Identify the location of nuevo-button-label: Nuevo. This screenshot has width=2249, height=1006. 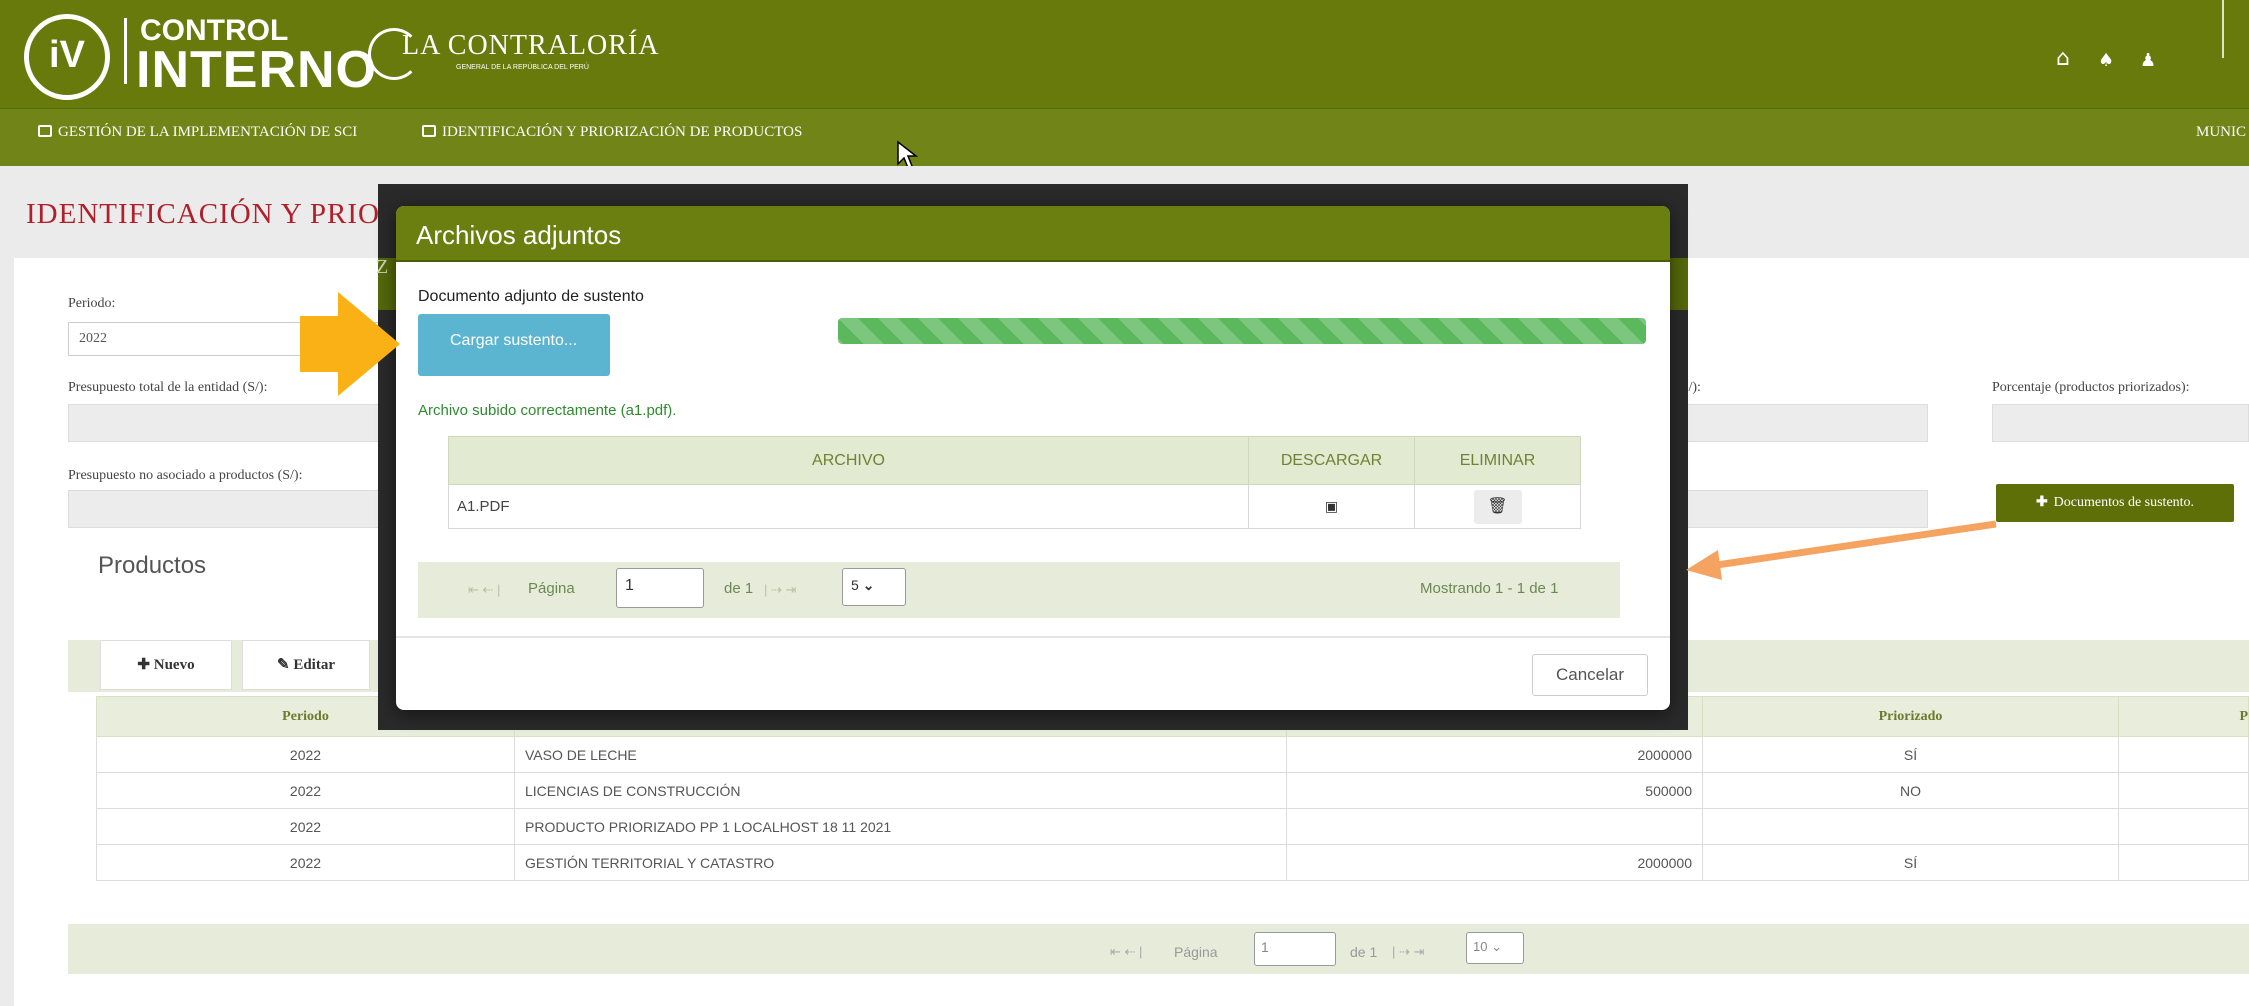
(174, 665).